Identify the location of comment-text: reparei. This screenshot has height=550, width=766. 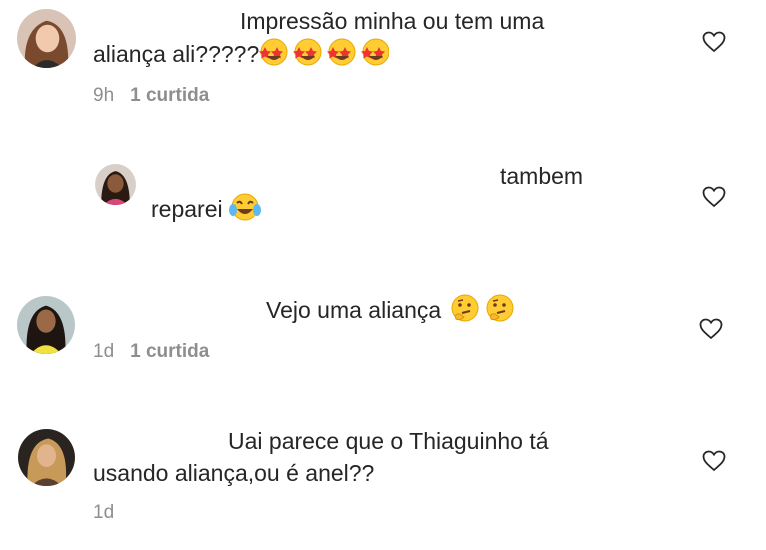
(187, 209).